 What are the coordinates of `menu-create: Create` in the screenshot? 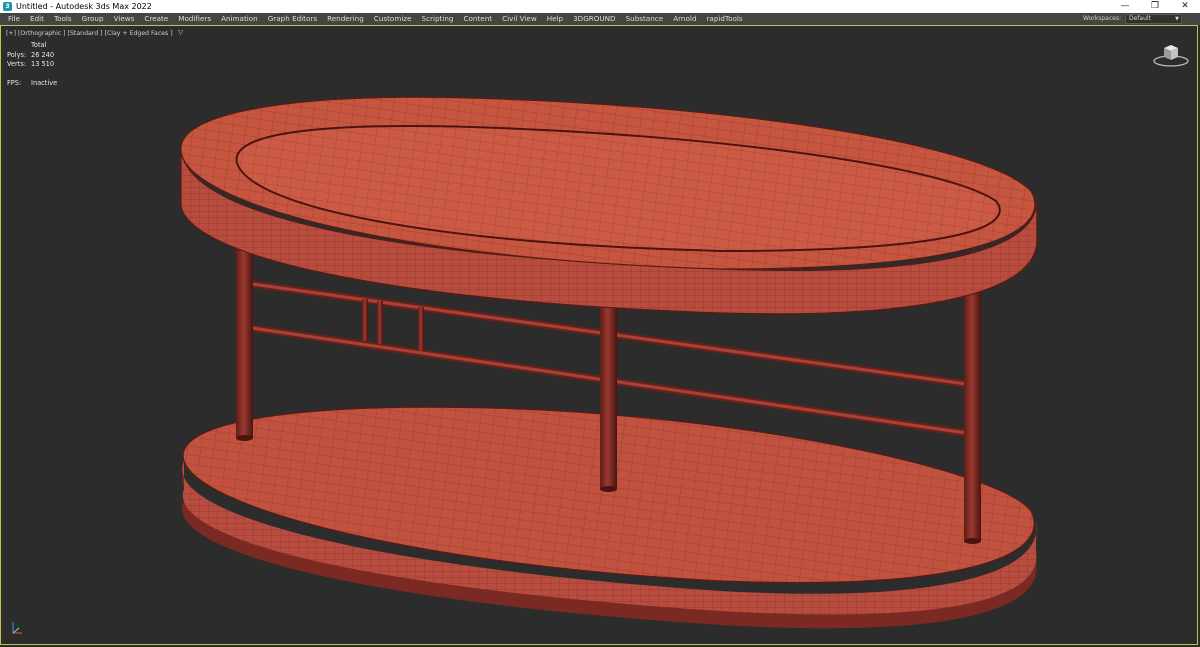 It's located at (156, 19).